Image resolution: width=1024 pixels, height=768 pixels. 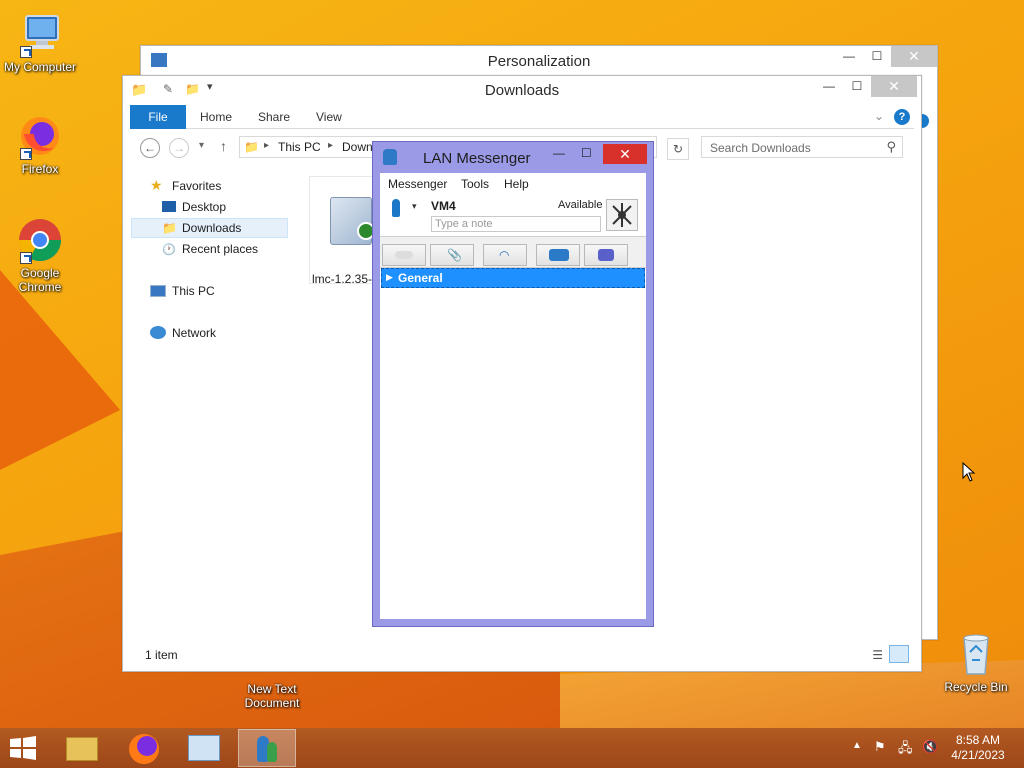 I want to click on contact-list: ▶ General, so click(x=513, y=443).